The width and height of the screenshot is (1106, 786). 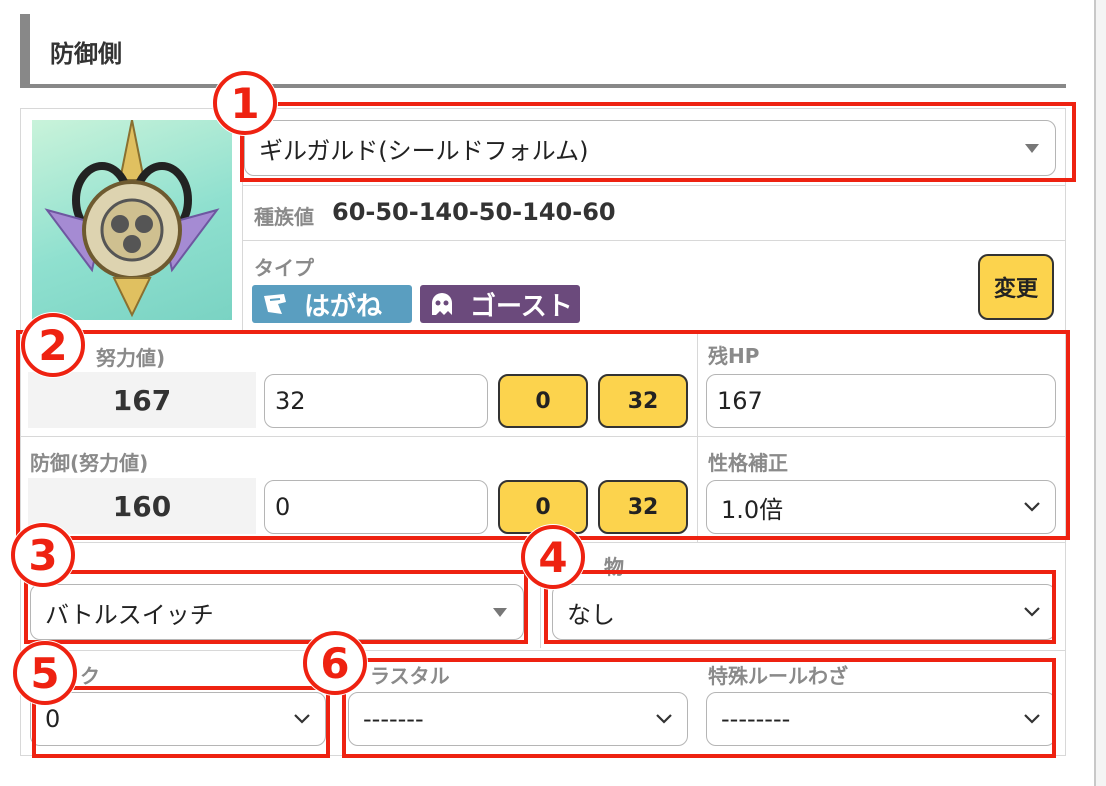 I want to click on annotation-marker-3: 3, so click(x=43, y=555).